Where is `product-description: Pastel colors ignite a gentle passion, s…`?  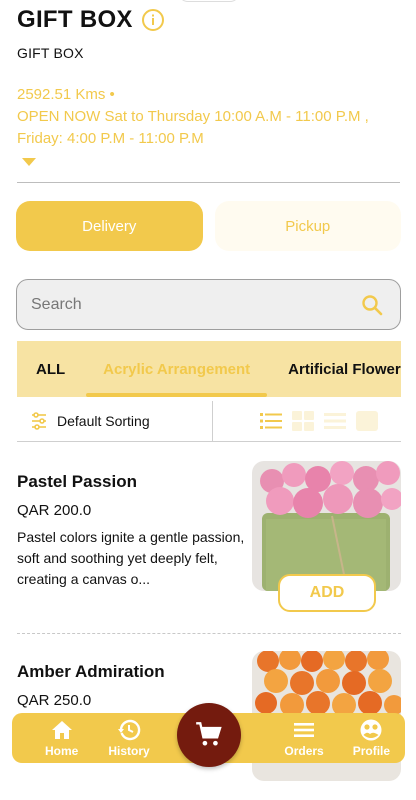
product-description: Pastel colors ignite a gentle passion, s… is located at coordinates (131, 558).